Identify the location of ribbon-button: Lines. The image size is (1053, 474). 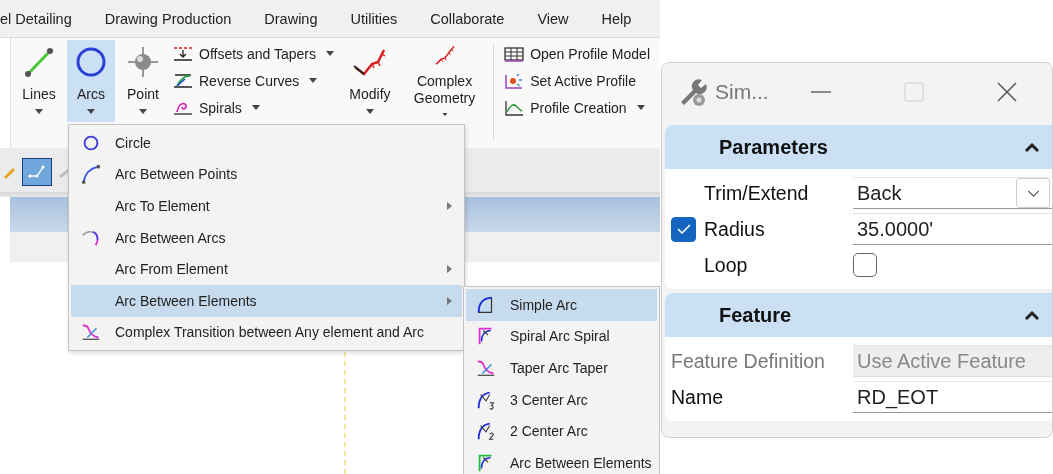
(39, 81).